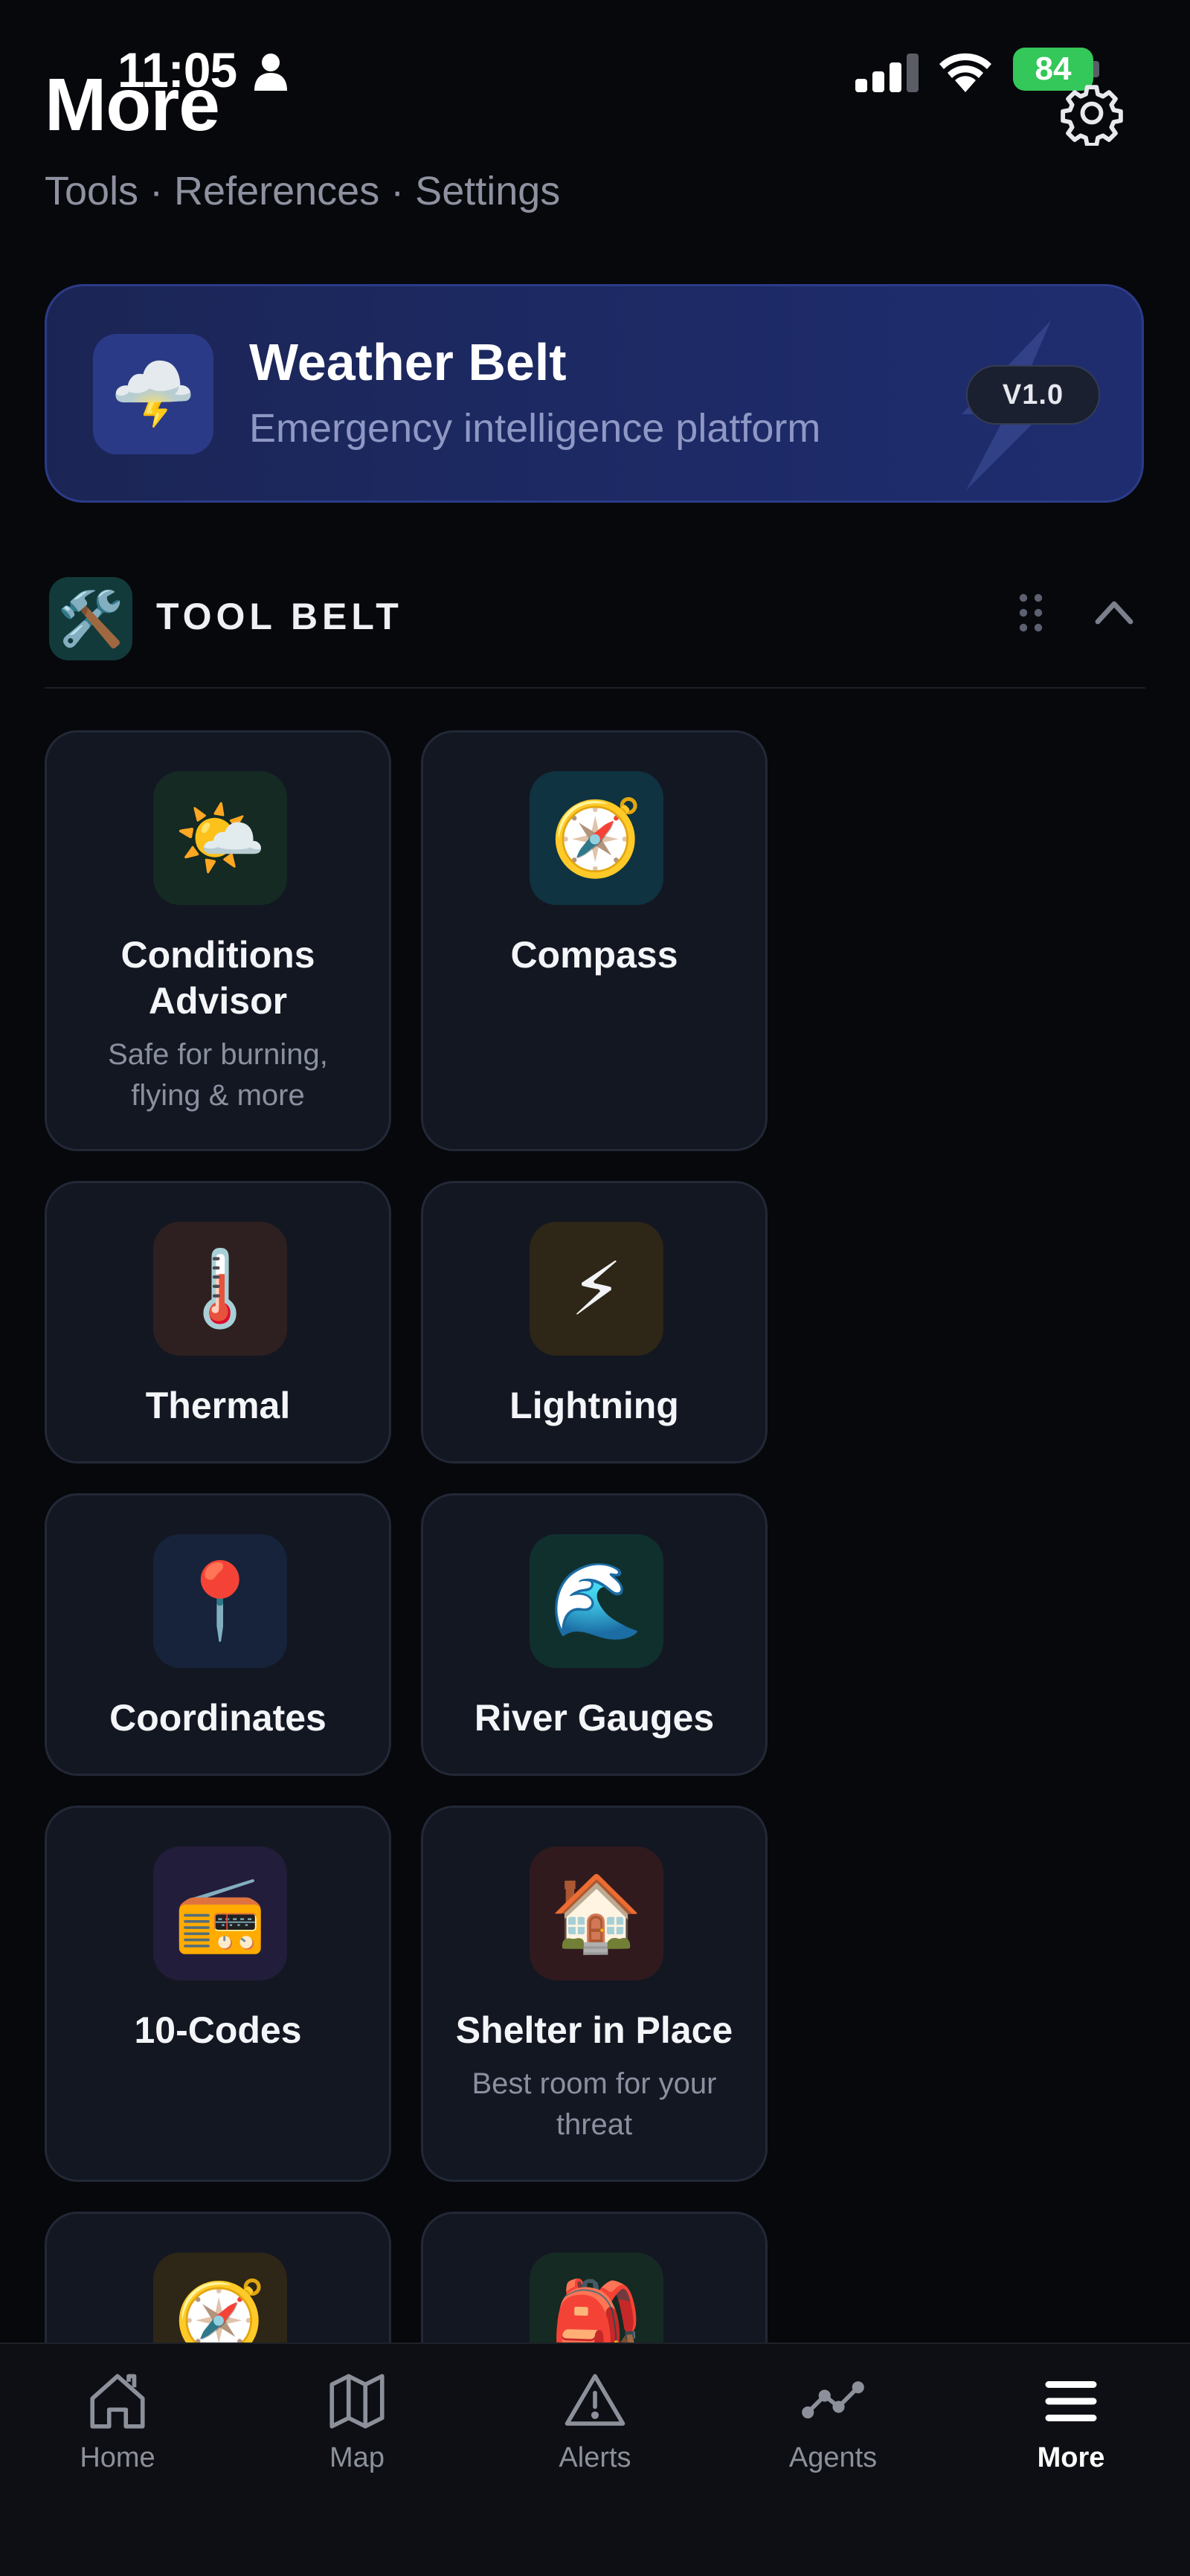 This screenshot has width=1190, height=2576. I want to click on tool-description: Best room for your threat, so click(595, 2104).